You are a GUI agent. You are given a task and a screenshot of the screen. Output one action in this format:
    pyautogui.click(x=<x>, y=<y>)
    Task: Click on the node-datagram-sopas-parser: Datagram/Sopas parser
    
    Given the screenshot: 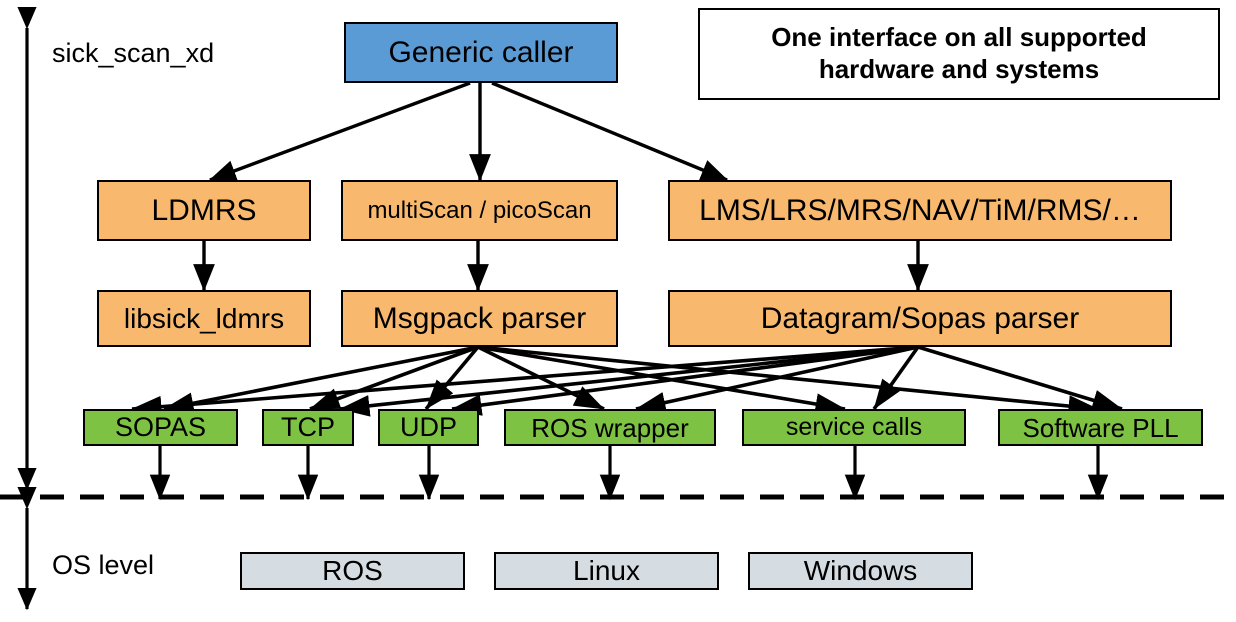 What is the action you would take?
    pyautogui.click(x=920, y=318)
    